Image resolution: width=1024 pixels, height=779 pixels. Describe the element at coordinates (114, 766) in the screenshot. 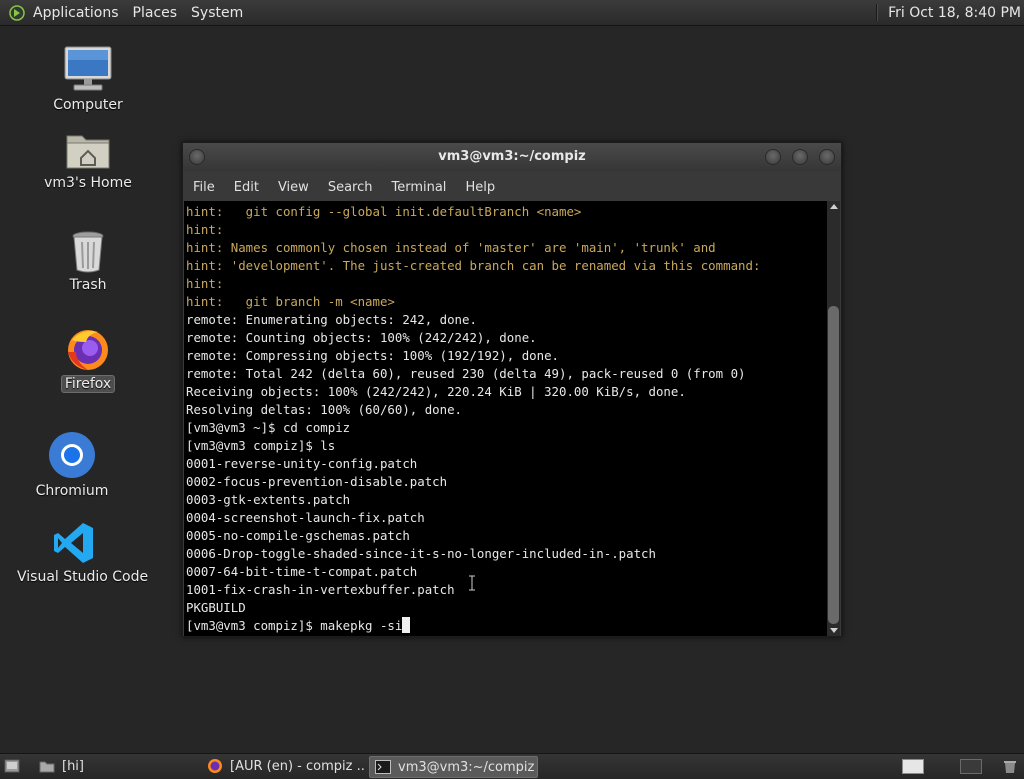

I see `taskbar-item-folder: [hi]` at that location.